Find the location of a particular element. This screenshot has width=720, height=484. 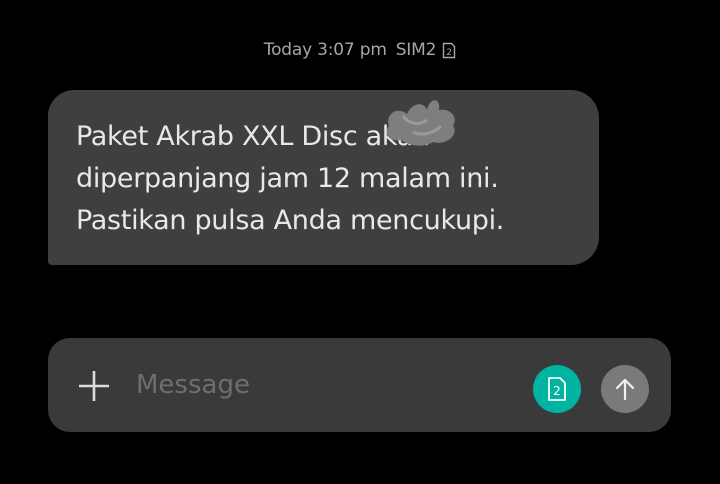

attach-button is located at coordinates (94, 386).